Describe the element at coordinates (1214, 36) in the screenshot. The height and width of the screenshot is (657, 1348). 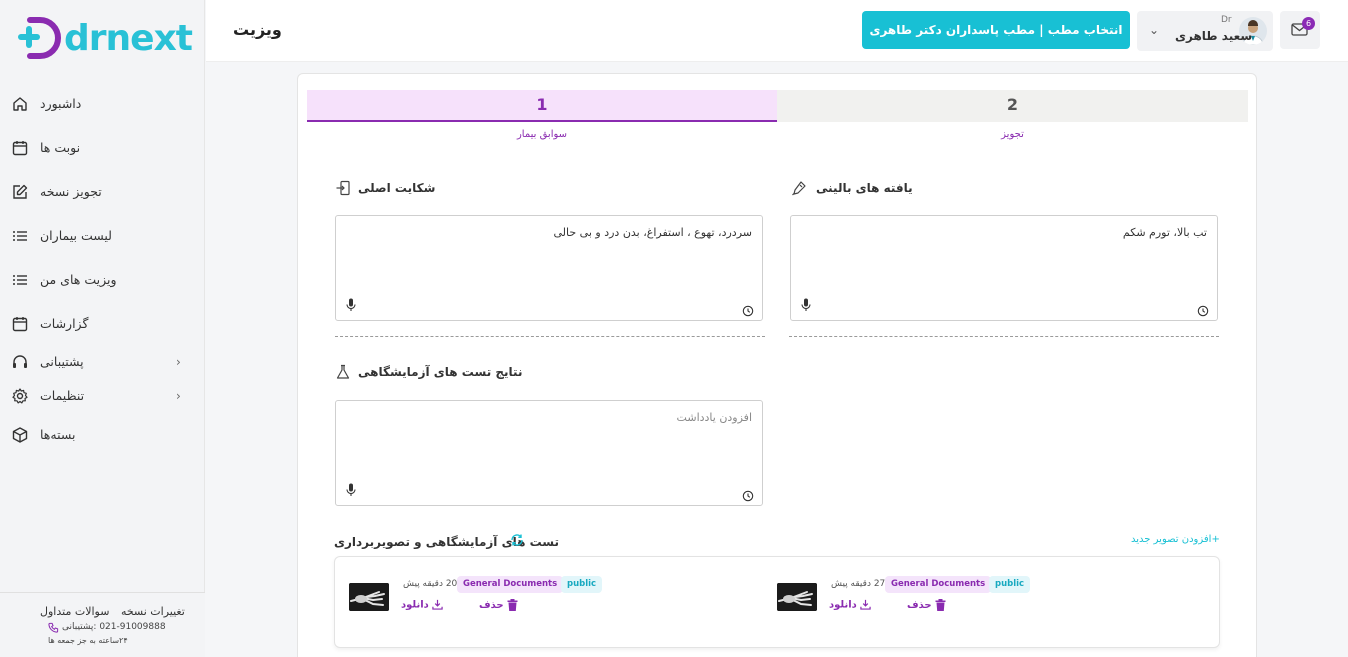
I see `user-name: سعید طاهری` at that location.